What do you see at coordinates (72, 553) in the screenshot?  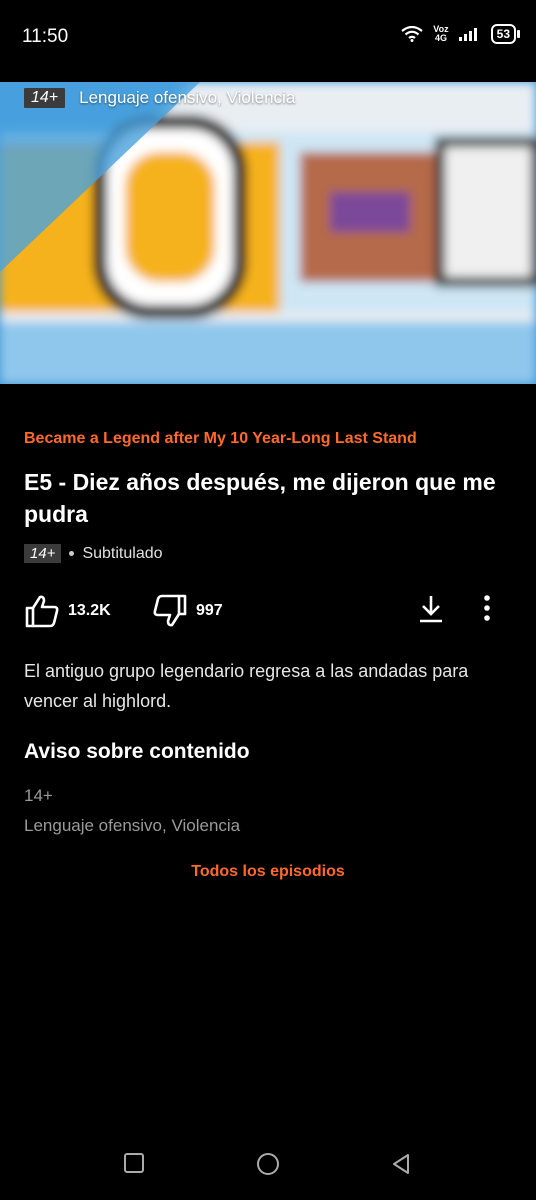 I see `separator-dot` at bounding box center [72, 553].